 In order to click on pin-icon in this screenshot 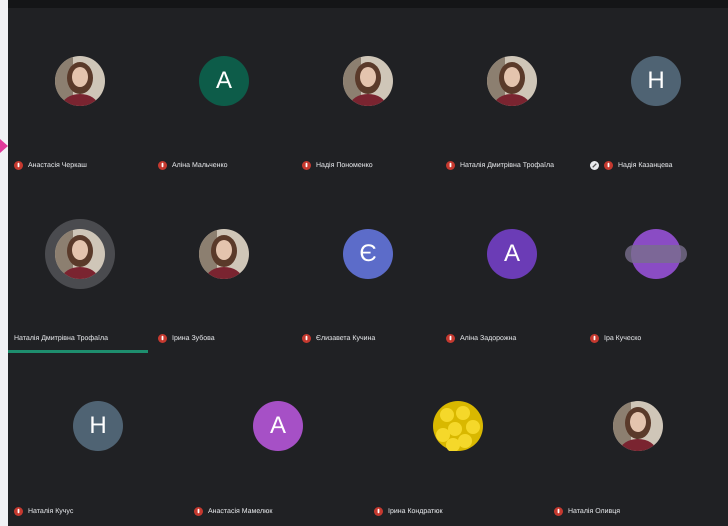, I will do `click(594, 165)`.